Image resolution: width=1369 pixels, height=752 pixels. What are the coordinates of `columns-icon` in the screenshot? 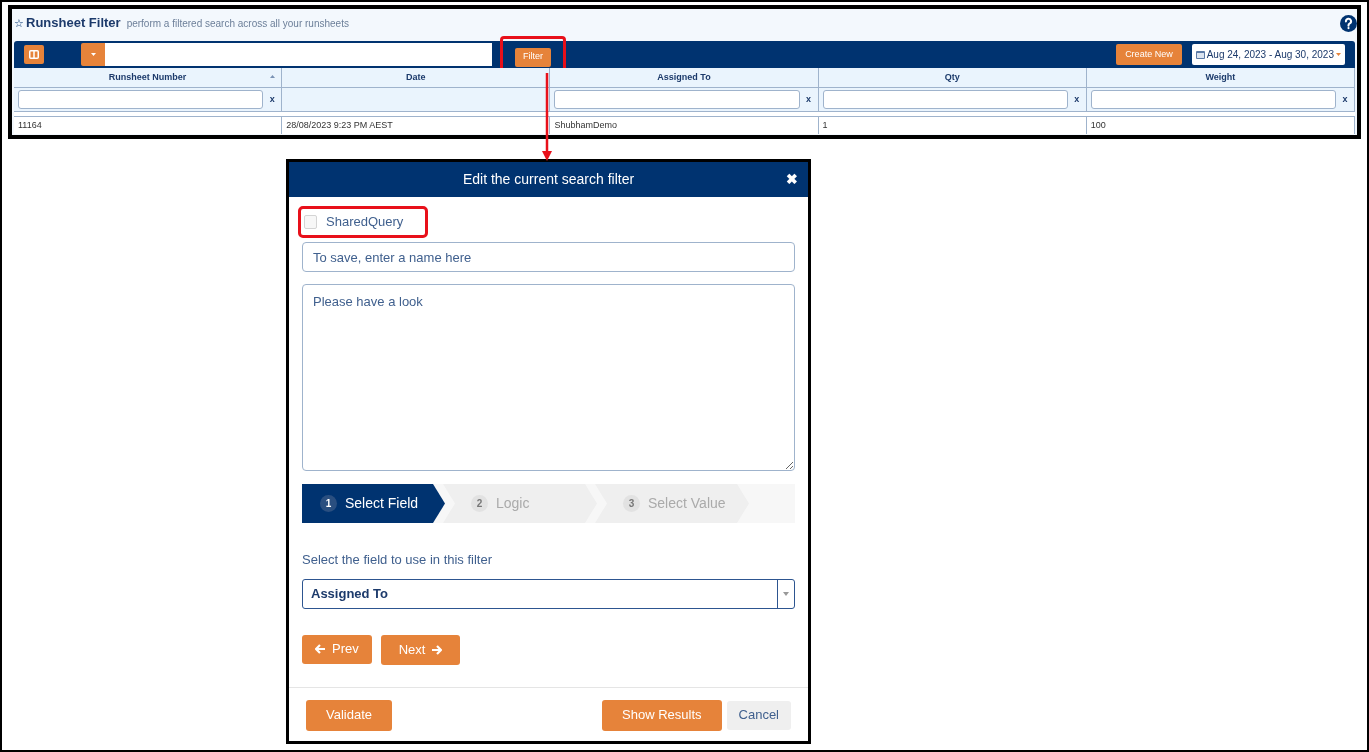 It's located at (34, 54).